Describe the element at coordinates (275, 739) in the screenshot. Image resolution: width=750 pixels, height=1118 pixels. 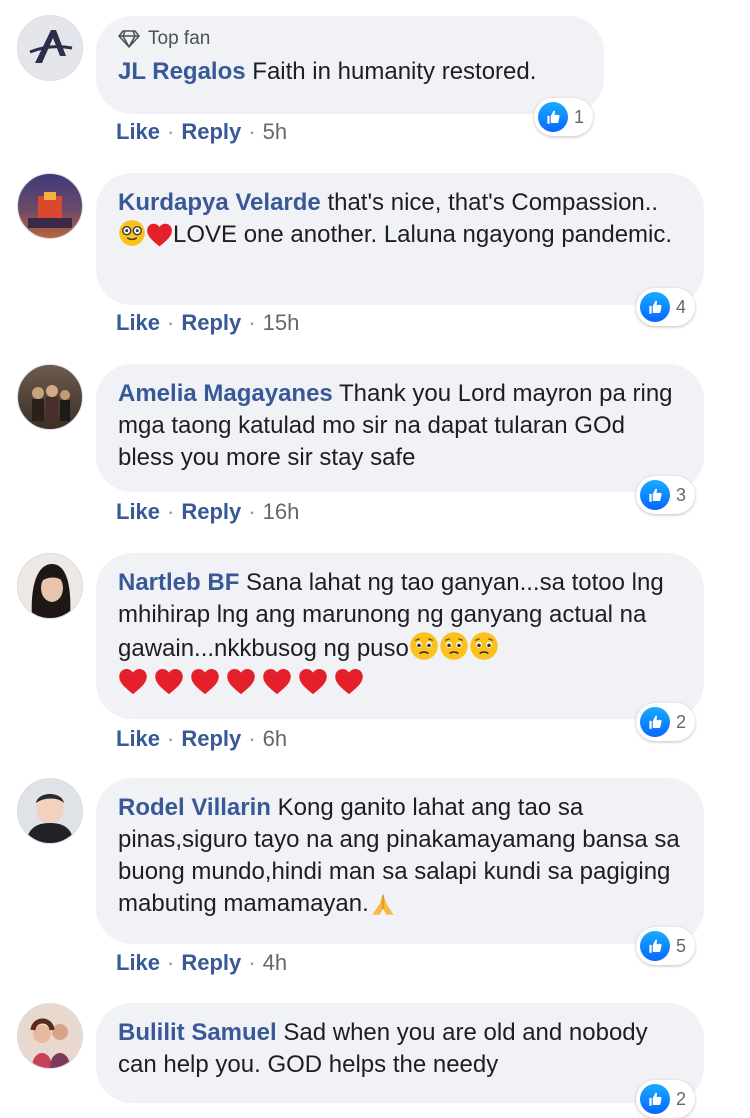
I see `timestamp: 6h` at that location.